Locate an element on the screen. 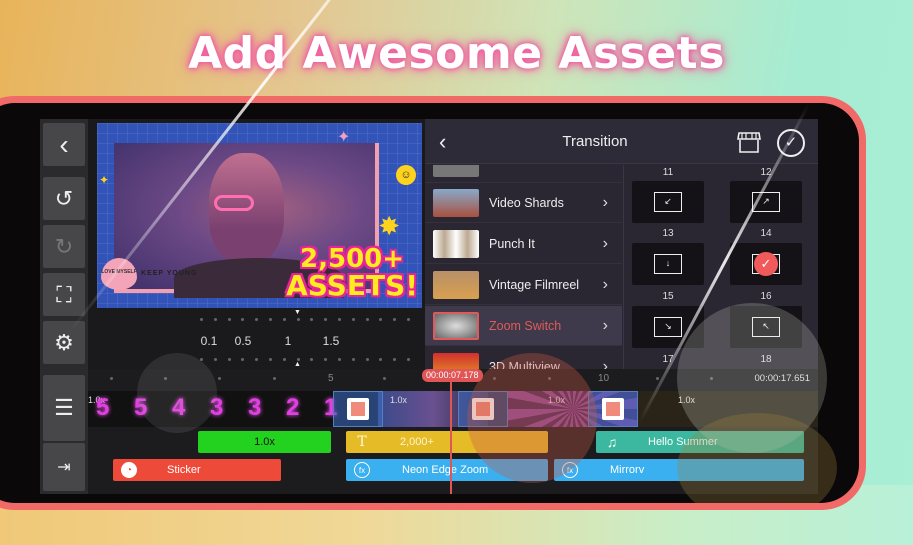 The height and width of the screenshot is (545, 913). category-label: Video Shards is located at coordinates (526, 202).